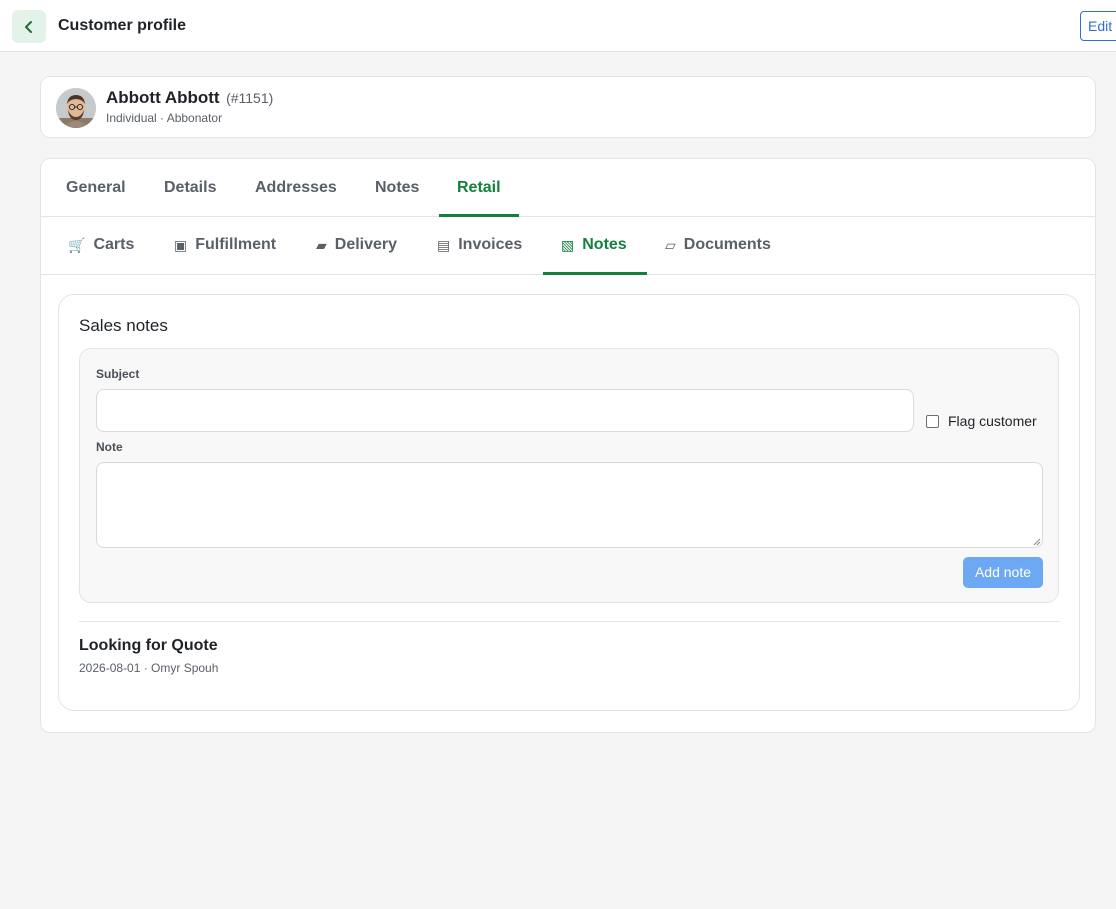  Describe the element at coordinates (149, 668) in the screenshot. I see `note-entry-meta: 2026-08-01 · Omyr Spouh` at that location.